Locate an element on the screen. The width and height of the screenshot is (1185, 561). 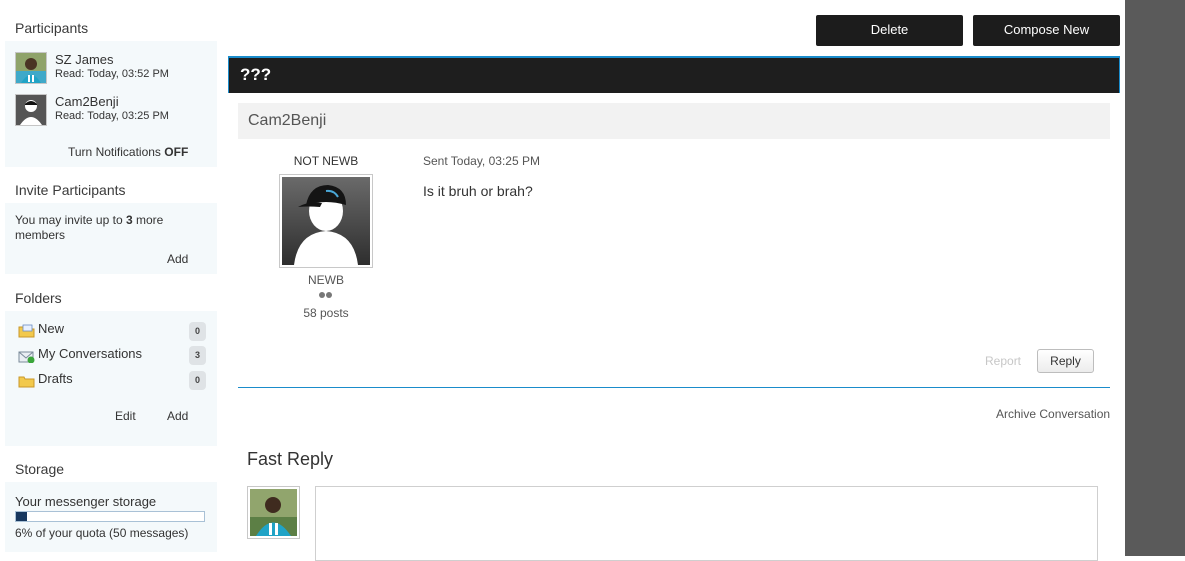
participant-name: Cam2Benji is located at coordinates (87, 101).